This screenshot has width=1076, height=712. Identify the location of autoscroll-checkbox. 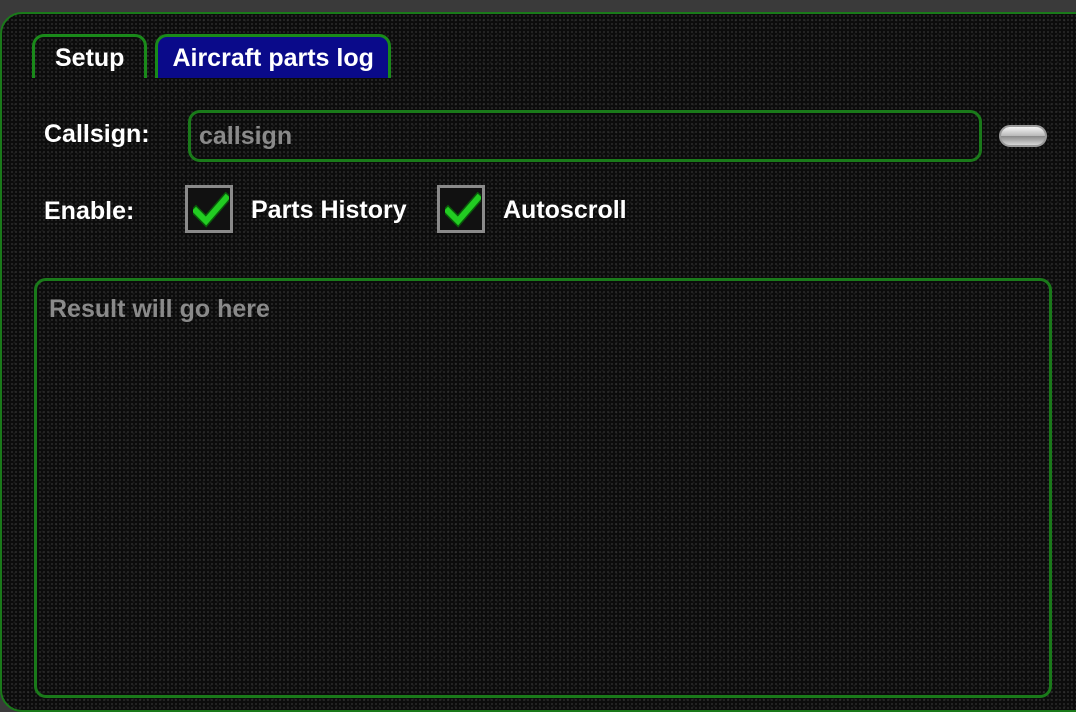
(461, 209).